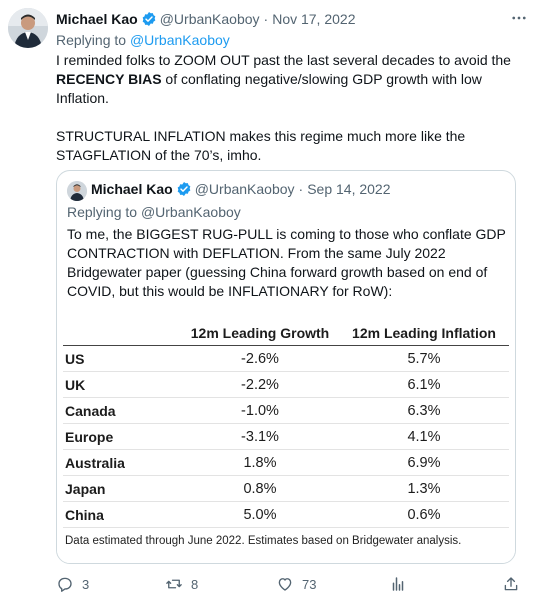 This screenshot has height=599, width=536. Describe the element at coordinates (309, 584) in the screenshot. I see `like-count: 73` at that location.